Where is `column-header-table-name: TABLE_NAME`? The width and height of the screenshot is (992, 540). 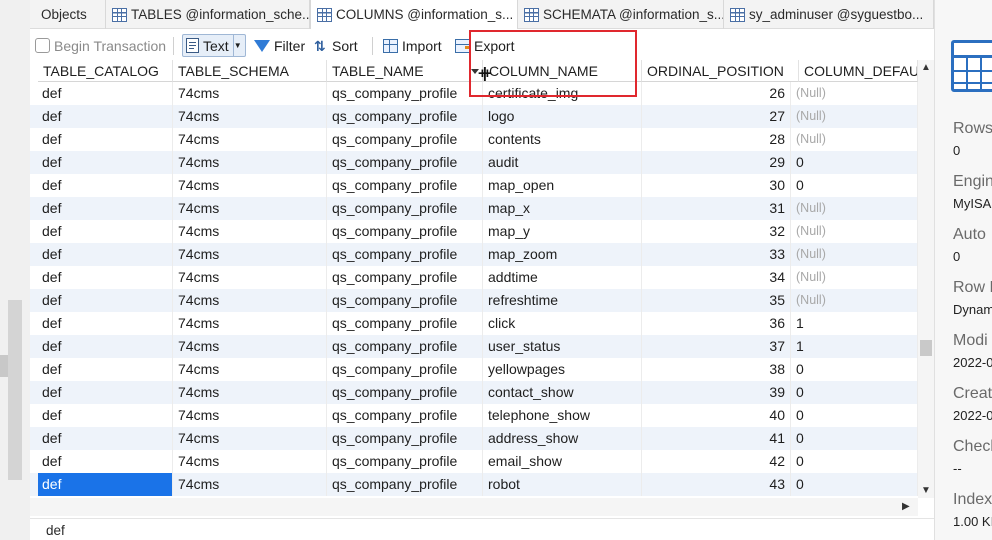 column-header-table-name: TABLE_NAME is located at coordinates (405, 71).